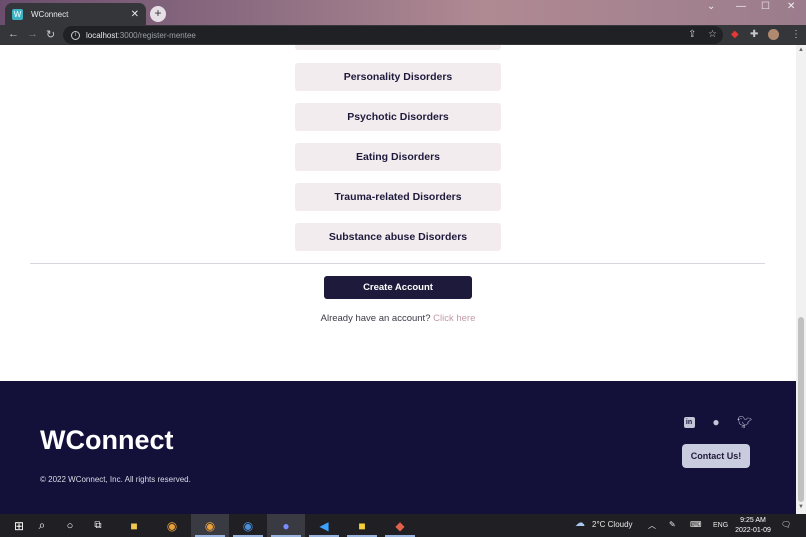 Image resolution: width=806 pixels, height=537 pixels. I want to click on maximize-icon: ☐, so click(765, 6).